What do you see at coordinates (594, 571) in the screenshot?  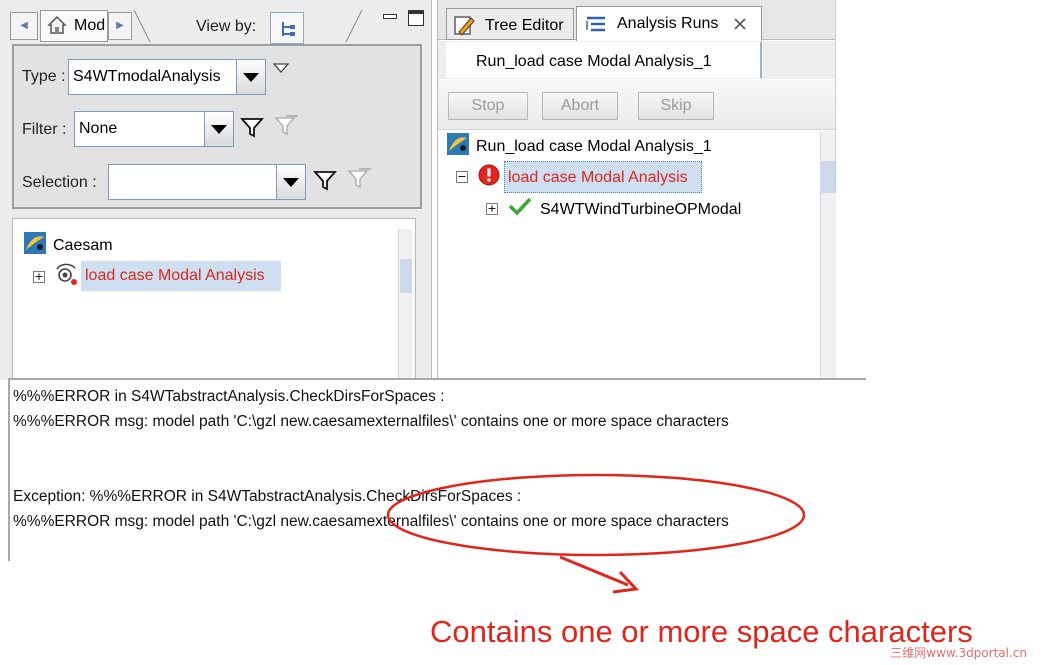 I see `annotation-arrow` at bounding box center [594, 571].